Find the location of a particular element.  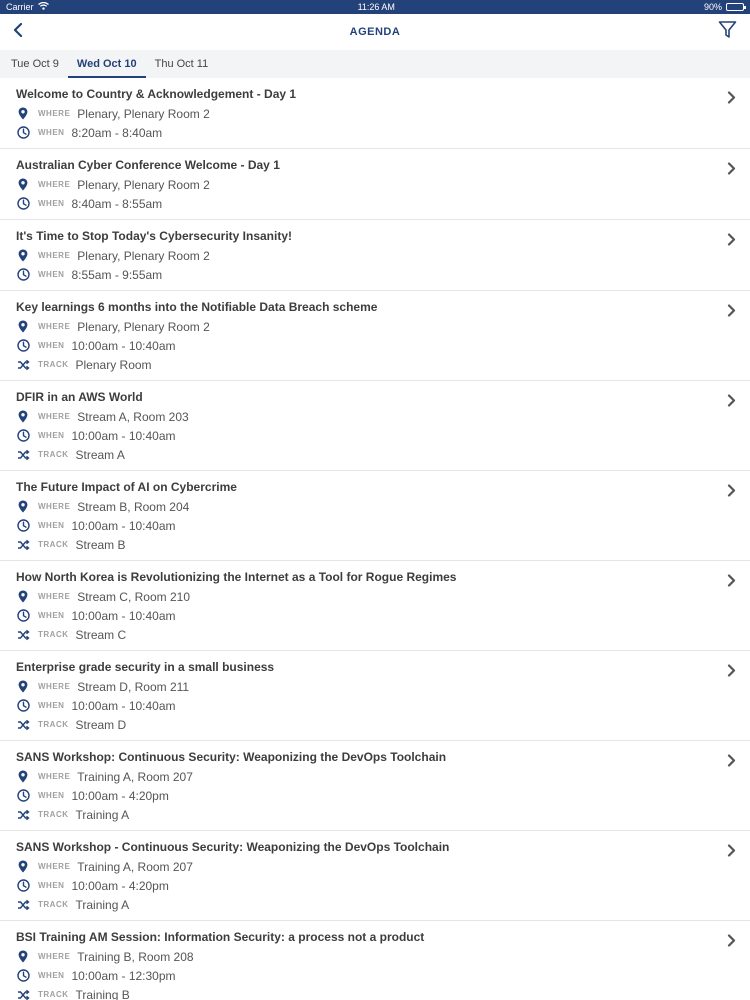

session-where-value: Stream C, Room 210 is located at coordinates (133, 596).